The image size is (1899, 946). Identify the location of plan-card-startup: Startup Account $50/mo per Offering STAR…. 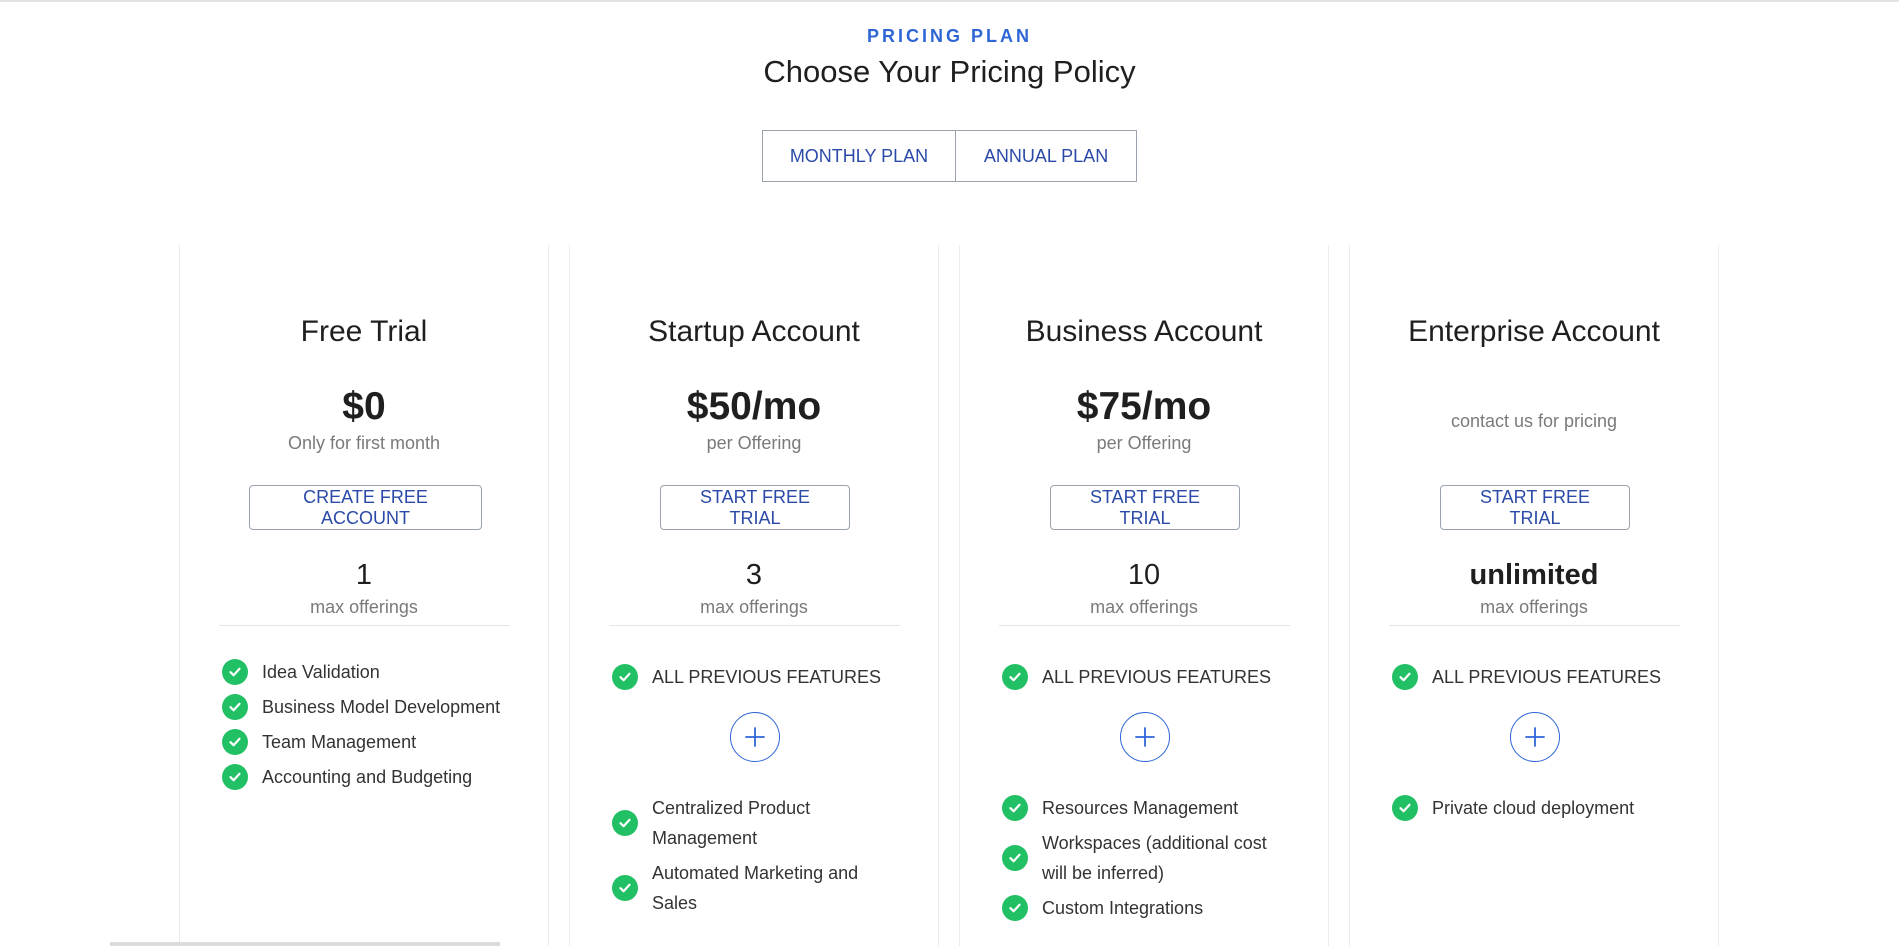
(754, 595).